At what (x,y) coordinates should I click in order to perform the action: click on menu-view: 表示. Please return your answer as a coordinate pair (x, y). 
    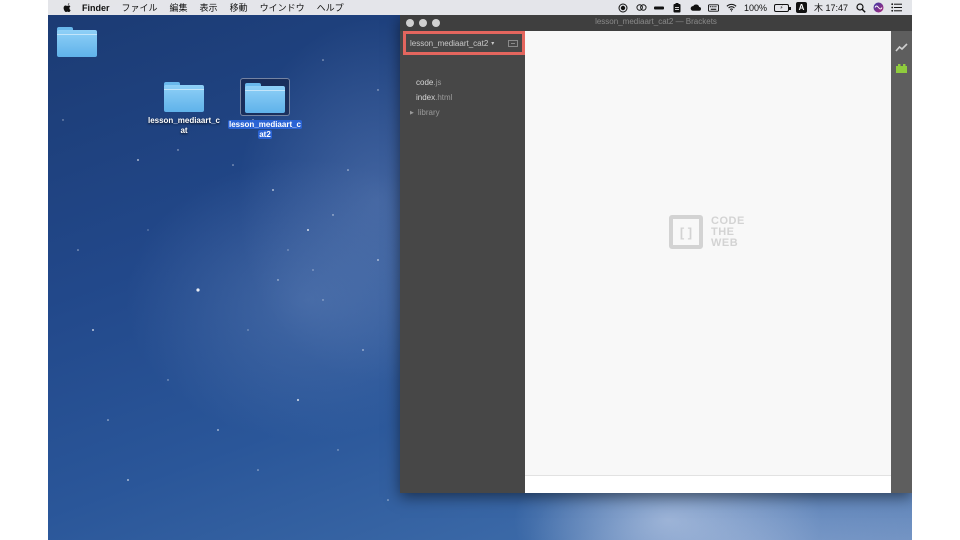
    Looking at the image, I should click on (209, 7).